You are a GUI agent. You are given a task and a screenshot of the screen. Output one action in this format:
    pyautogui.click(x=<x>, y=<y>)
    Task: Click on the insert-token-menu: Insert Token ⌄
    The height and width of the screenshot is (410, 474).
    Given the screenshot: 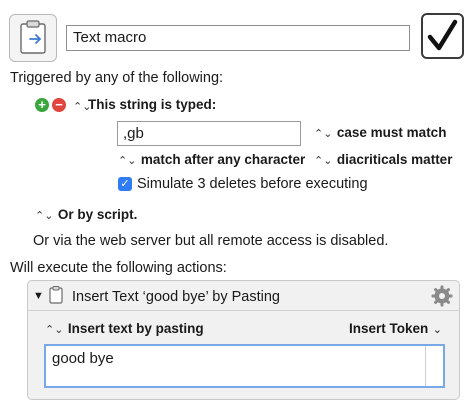 What is the action you would take?
    pyautogui.click(x=395, y=329)
    